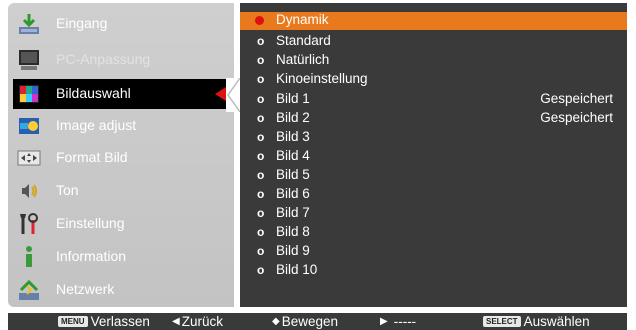 This screenshot has height=330, width=636. What do you see at coordinates (433, 214) in the screenshot?
I see `list-item: o Bild 7` at bounding box center [433, 214].